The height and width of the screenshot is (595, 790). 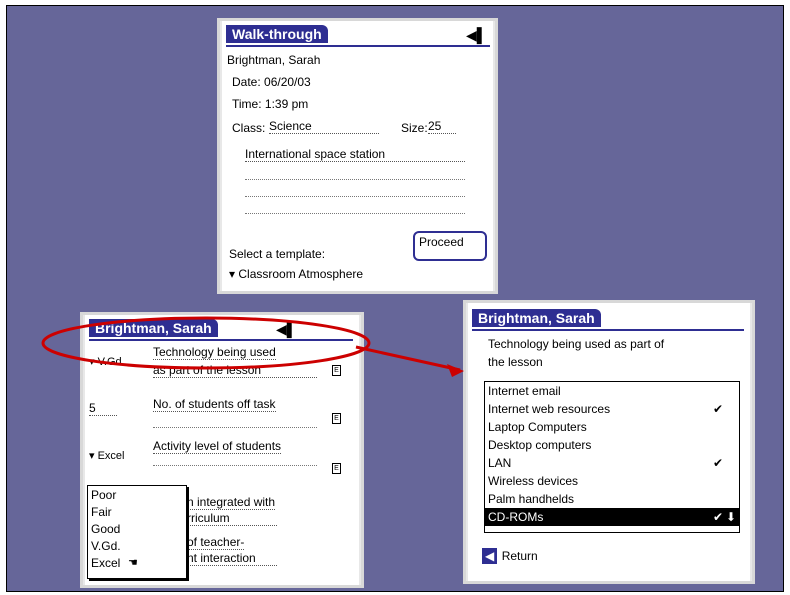 What do you see at coordinates (576, 344) in the screenshot?
I see `question-text: Technology being used as part of` at bounding box center [576, 344].